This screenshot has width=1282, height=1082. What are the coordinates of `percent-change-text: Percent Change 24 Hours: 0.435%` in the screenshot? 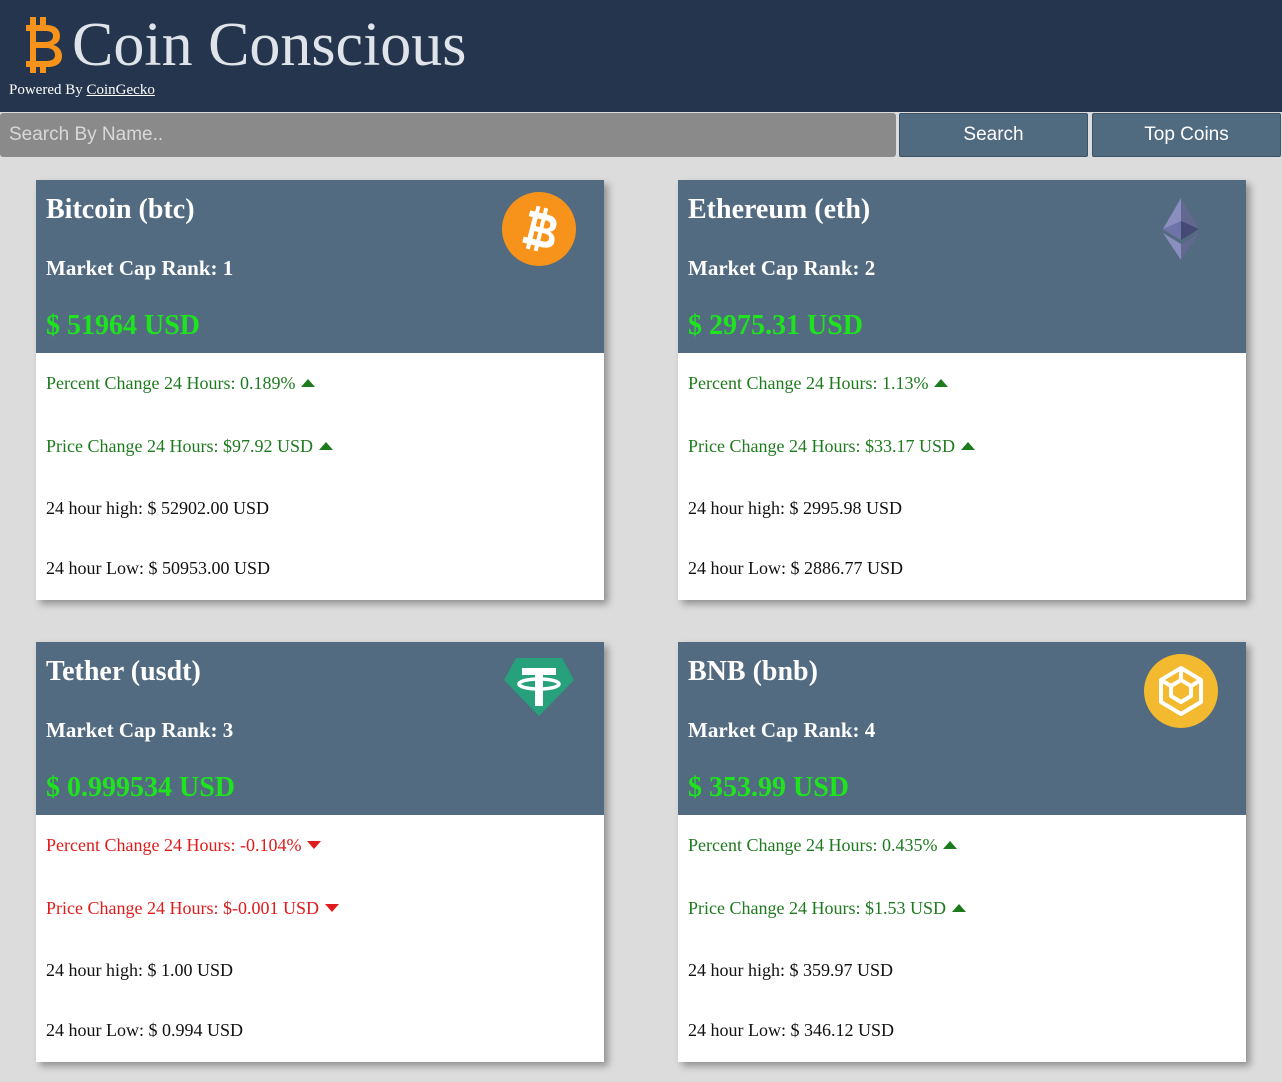 It's located at (813, 845).